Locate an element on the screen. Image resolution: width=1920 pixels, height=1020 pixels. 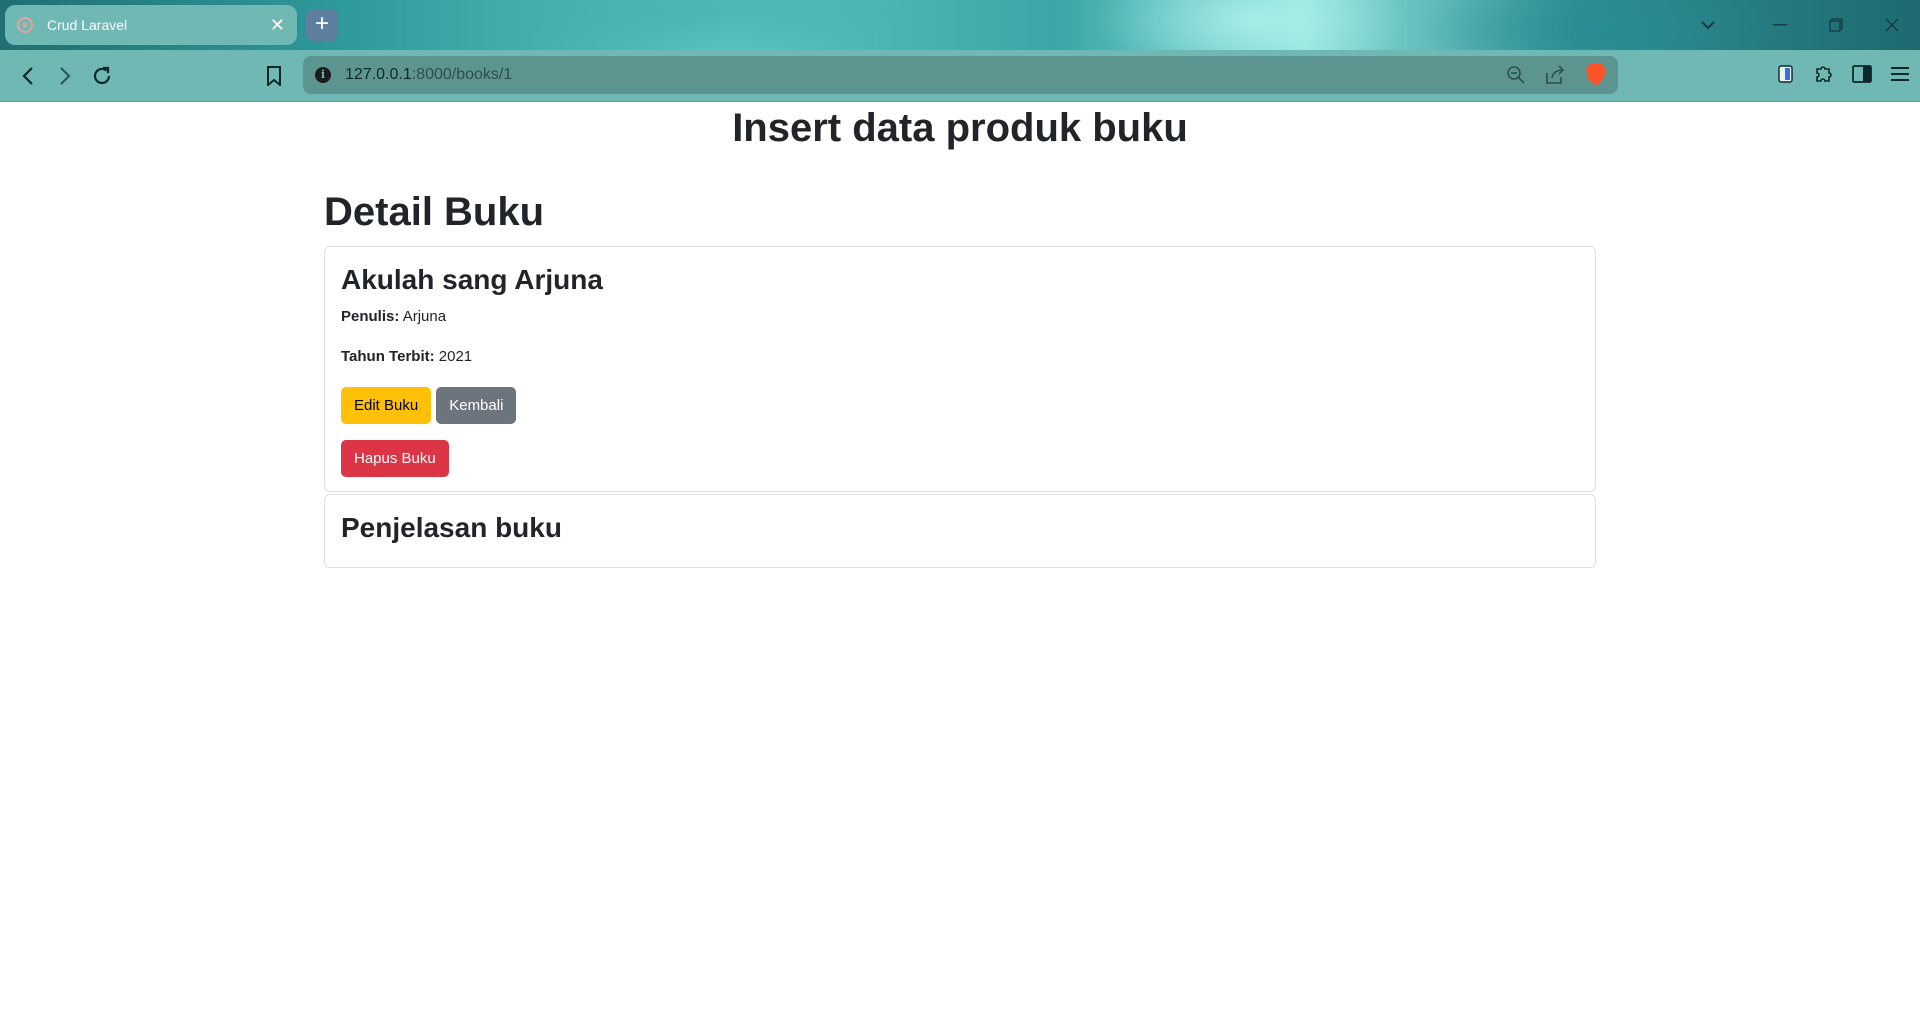
extensions-puzzle-icon is located at coordinates (1824, 74).